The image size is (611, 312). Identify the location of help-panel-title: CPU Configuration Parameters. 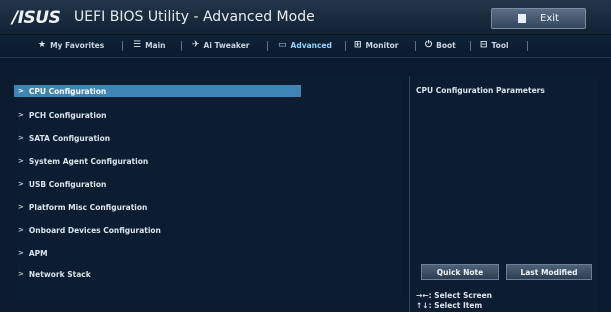
(480, 90).